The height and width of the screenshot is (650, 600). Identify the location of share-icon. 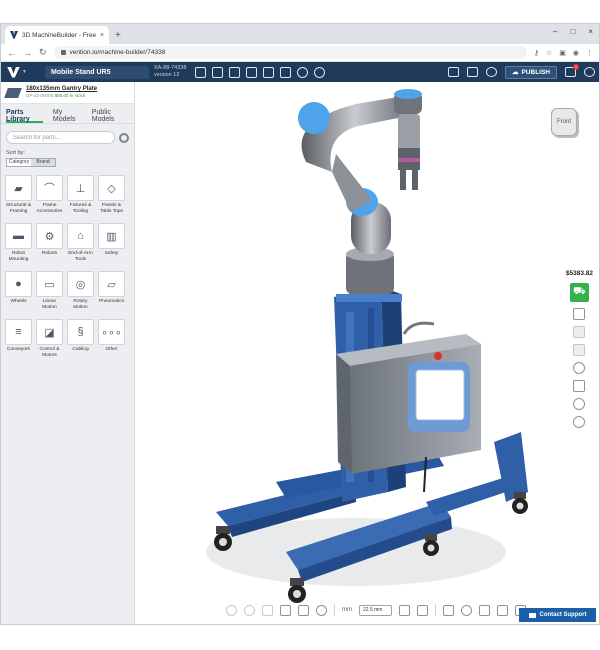
(235, 72).